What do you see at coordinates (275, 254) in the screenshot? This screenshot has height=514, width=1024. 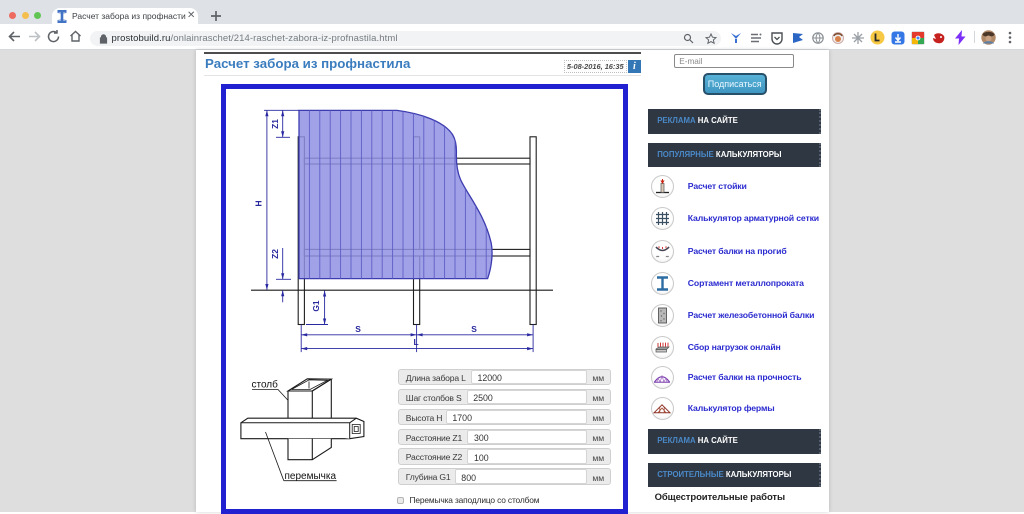 I see `svg-text: Z2` at bounding box center [275, 254].